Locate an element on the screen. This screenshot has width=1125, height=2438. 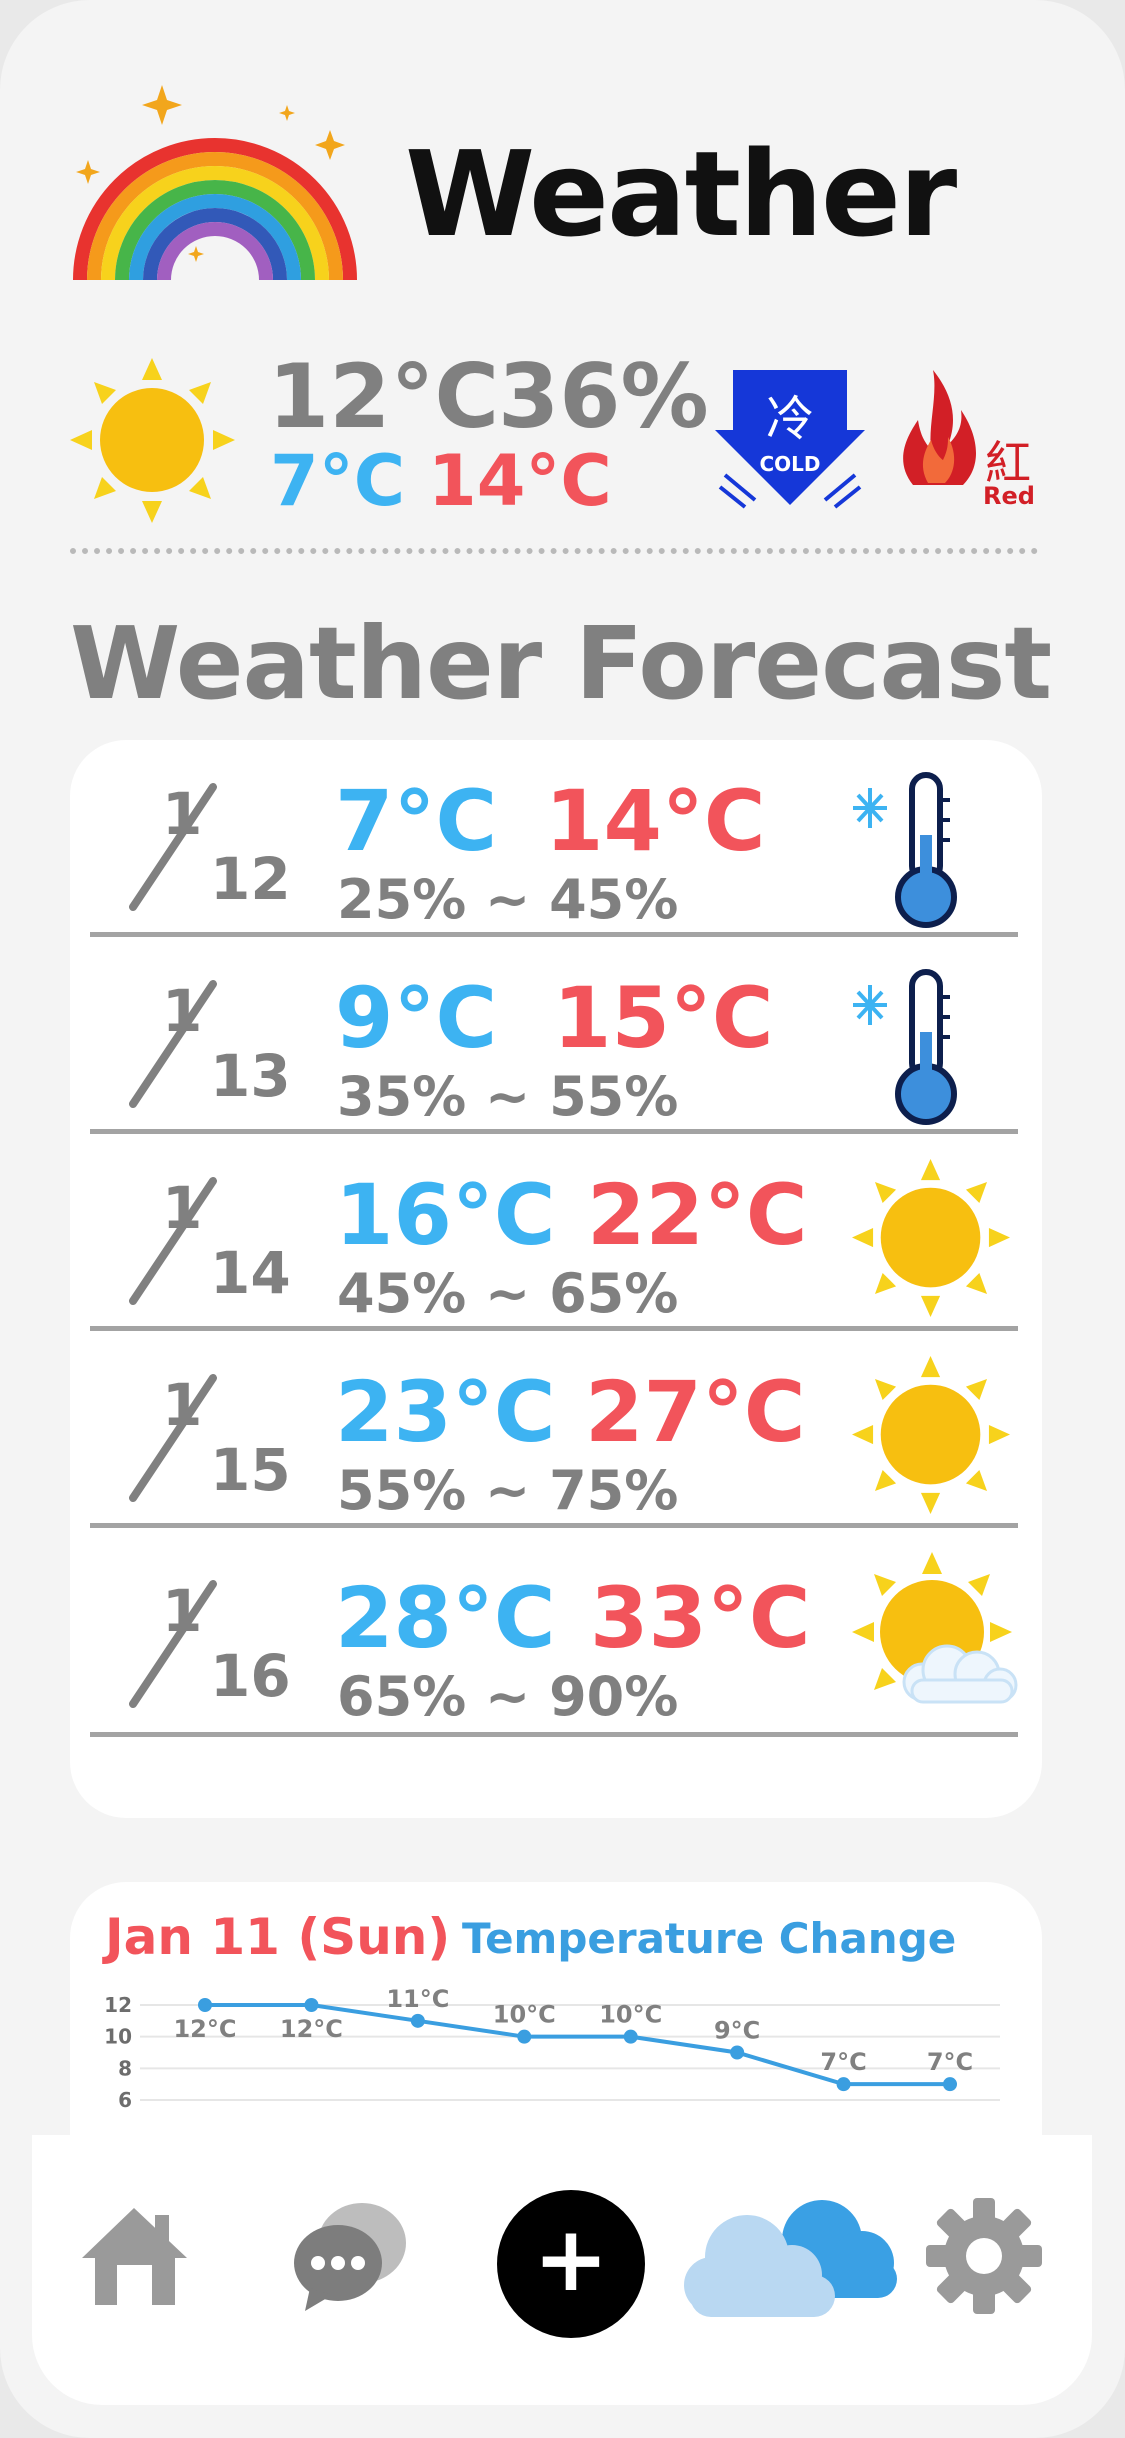
current-high-temp: 14°C is located at coordinates (520, 481).